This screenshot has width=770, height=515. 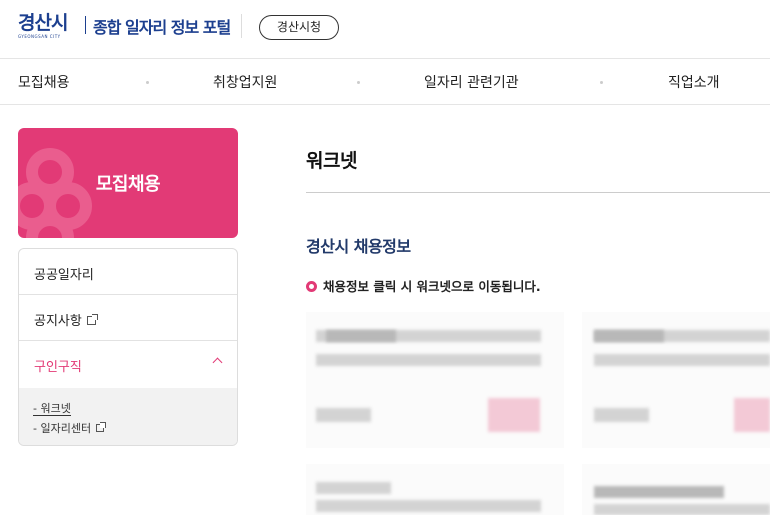 I want to click on logo-subtext: GYEONGSAN CITY, so click(x=39, y=36).